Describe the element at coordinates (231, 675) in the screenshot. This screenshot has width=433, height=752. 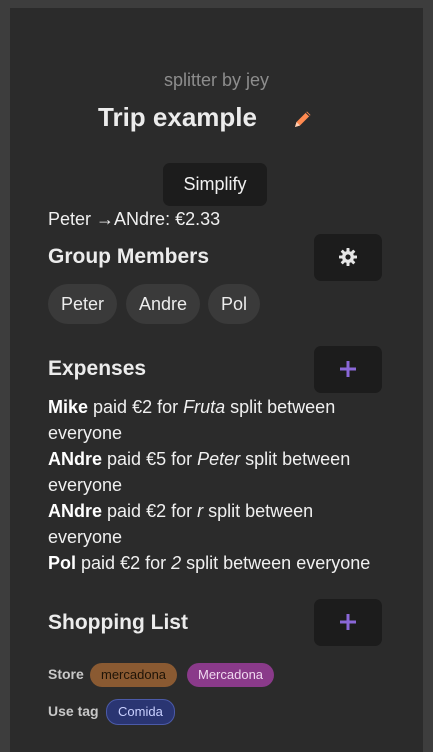
I see `store-tag-mercadona-alt: Mercadona` at that location.